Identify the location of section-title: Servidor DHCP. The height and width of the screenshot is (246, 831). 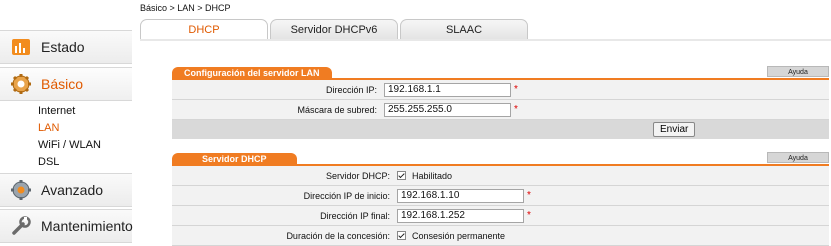
(234, 159).